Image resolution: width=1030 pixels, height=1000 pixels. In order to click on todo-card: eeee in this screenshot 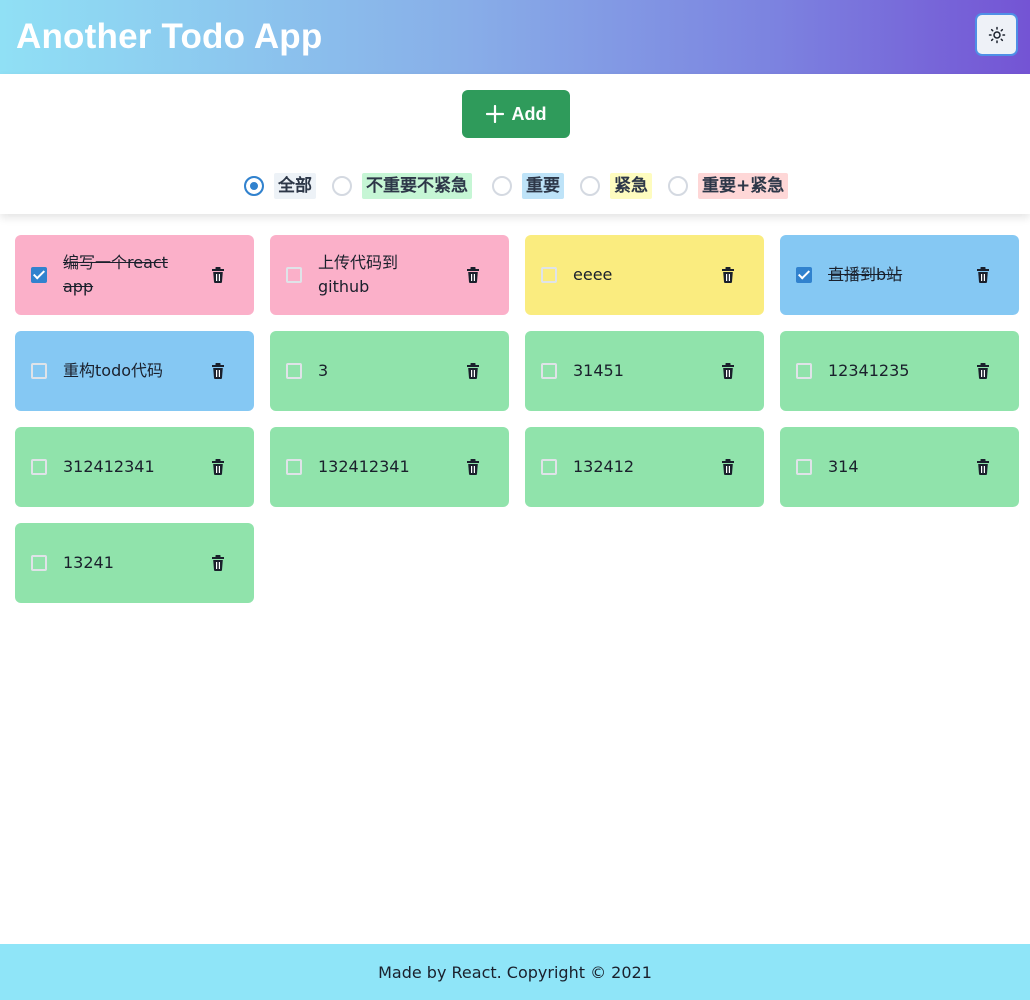, I will do `click(644, 275)`.